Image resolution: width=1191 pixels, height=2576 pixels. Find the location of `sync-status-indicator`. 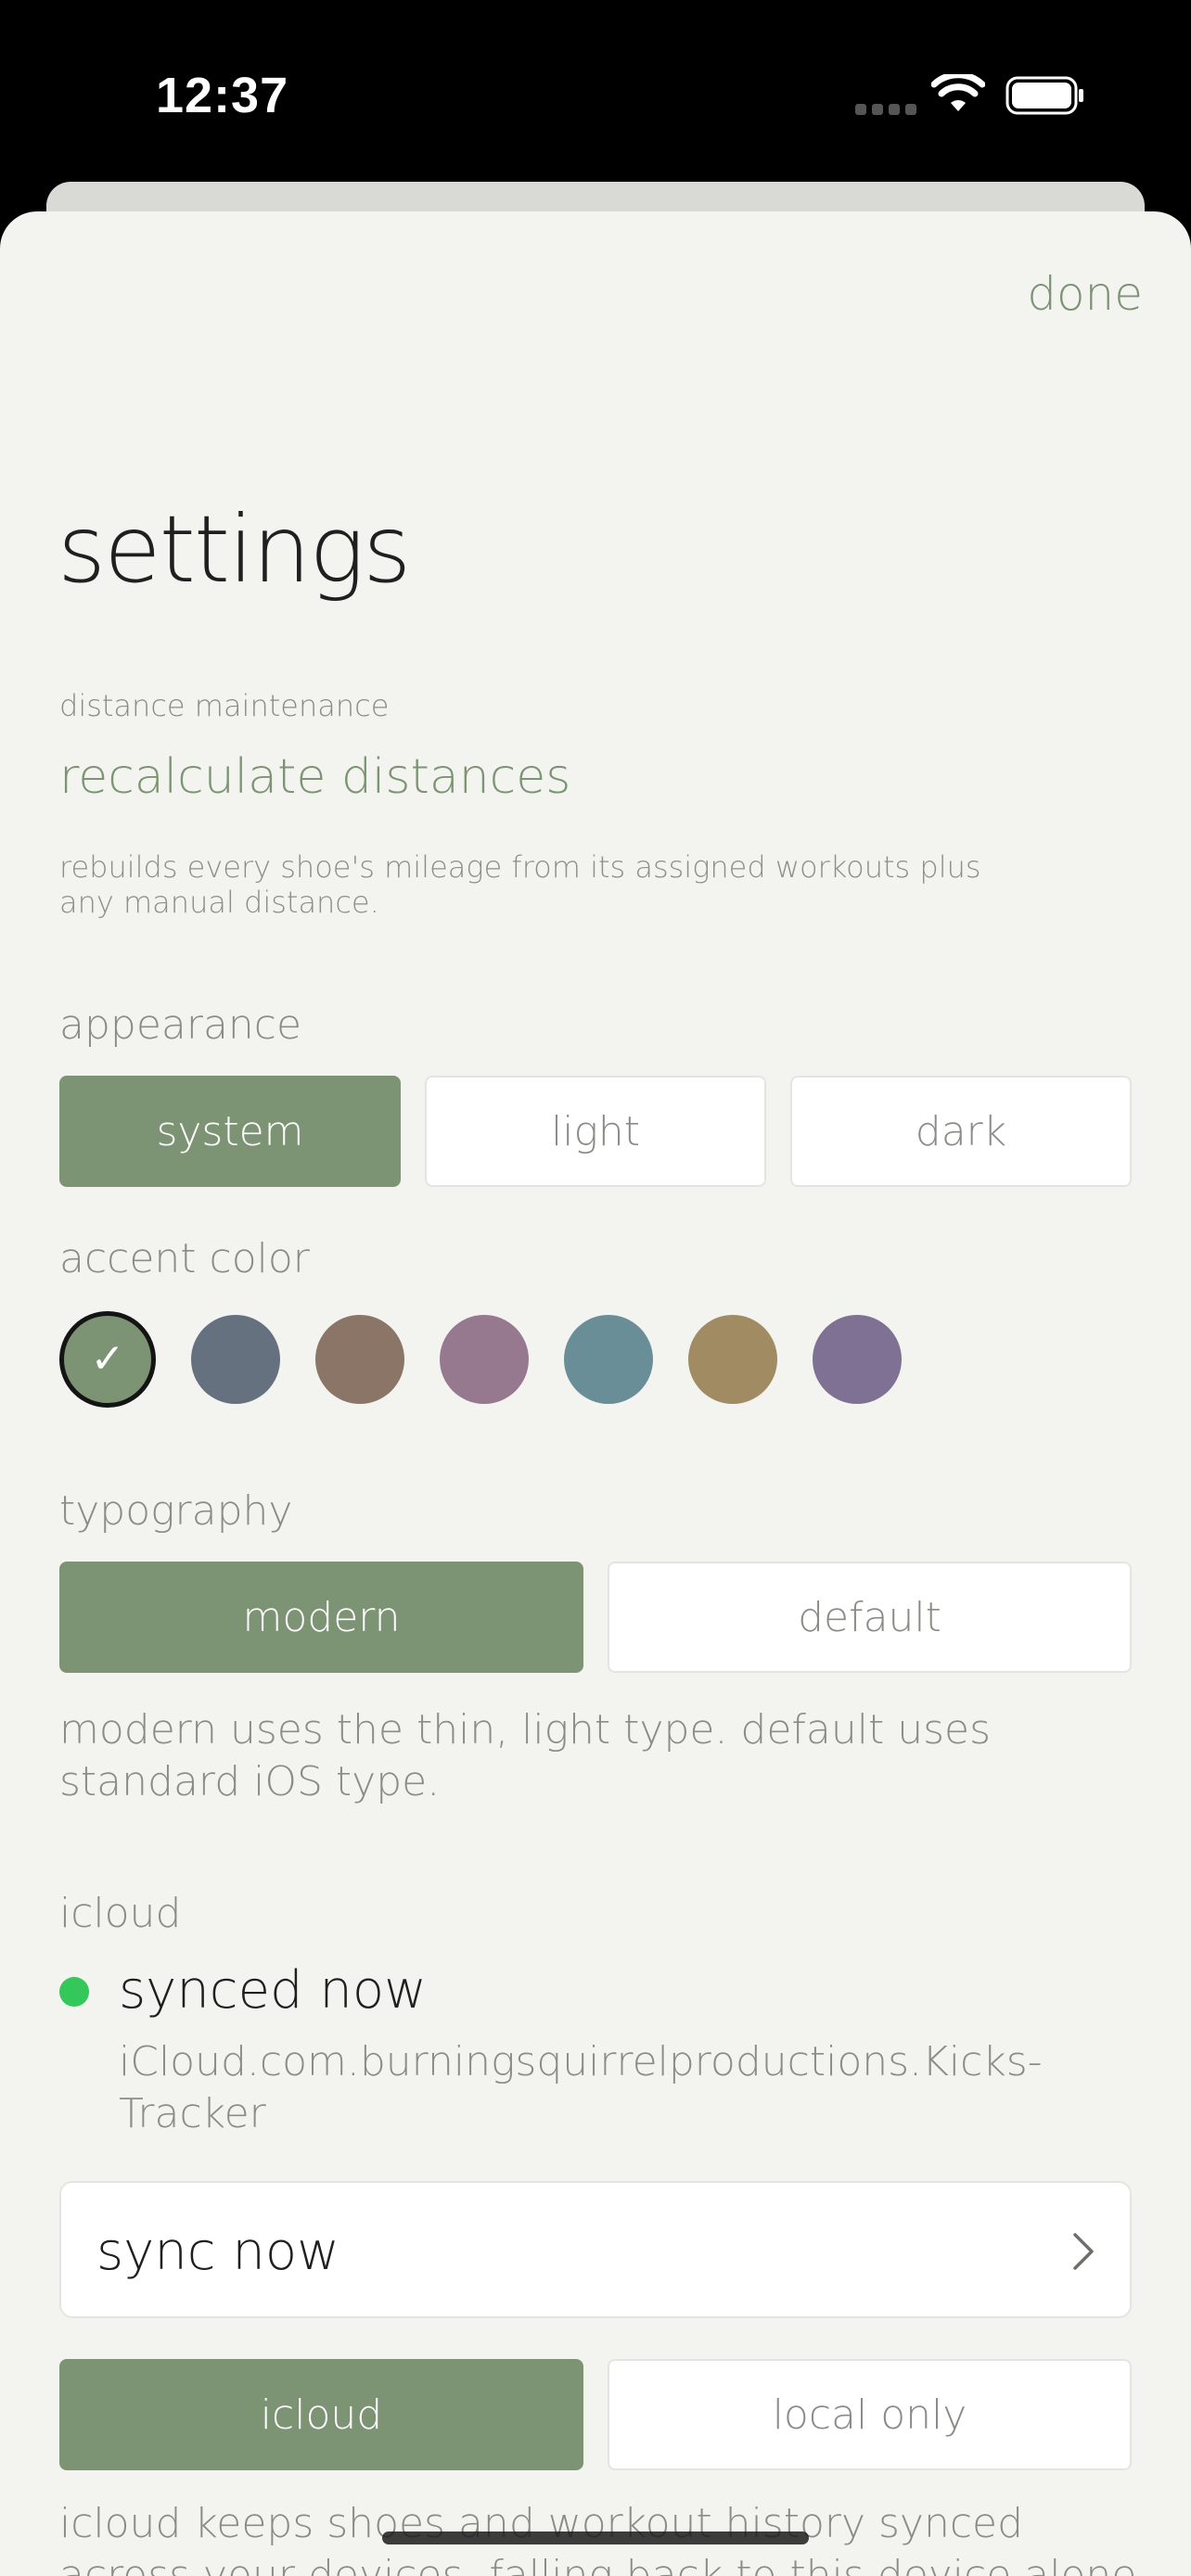

sync-status-indicator is located at coordinates (74, 1992).